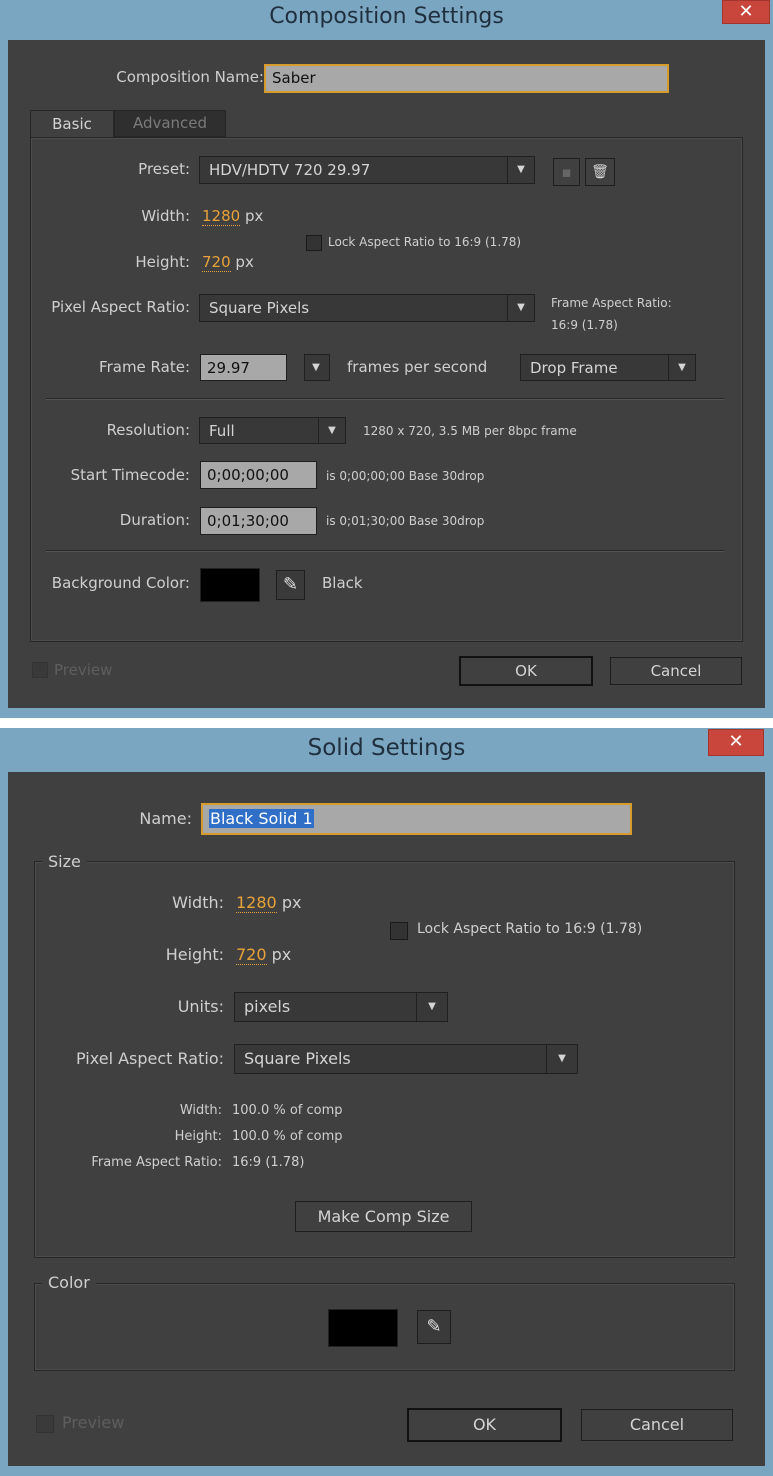  I want to click on fps-label: frames per second, so click(417, 367).